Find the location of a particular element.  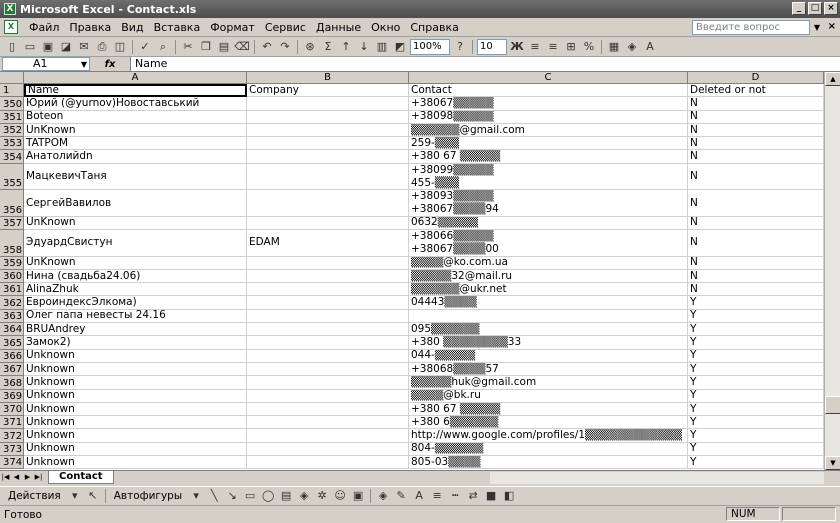

cell-name: СергейВавилов is located at coordinates (135, 203).